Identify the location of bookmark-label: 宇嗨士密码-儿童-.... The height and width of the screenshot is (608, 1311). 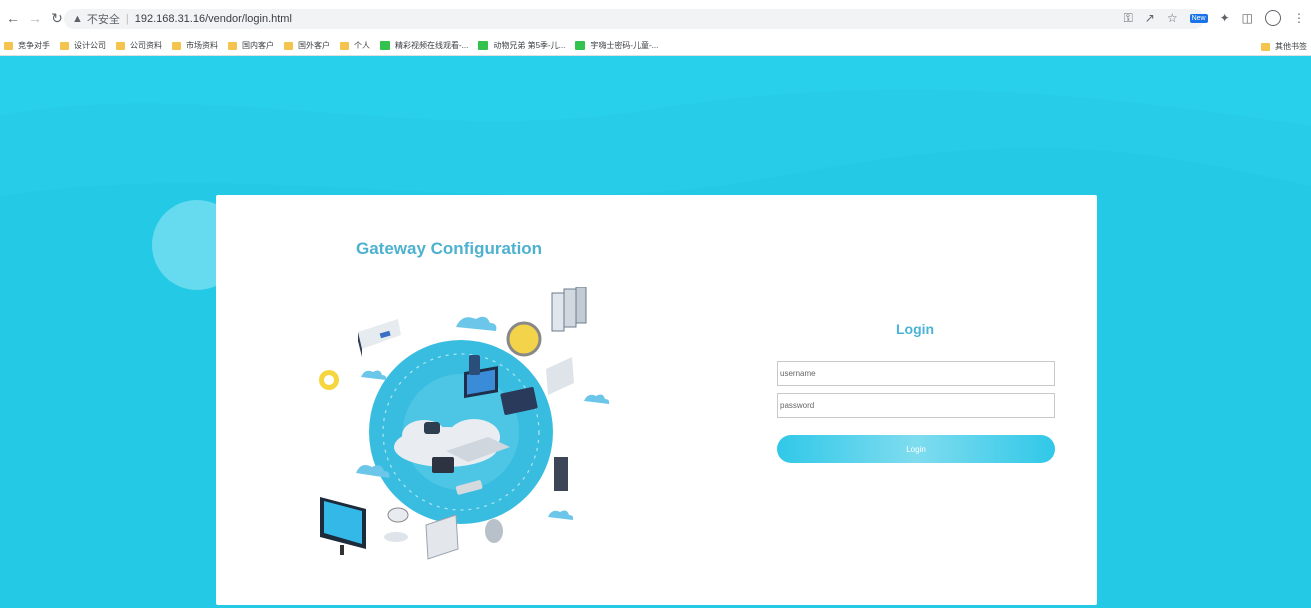
(624, 45).